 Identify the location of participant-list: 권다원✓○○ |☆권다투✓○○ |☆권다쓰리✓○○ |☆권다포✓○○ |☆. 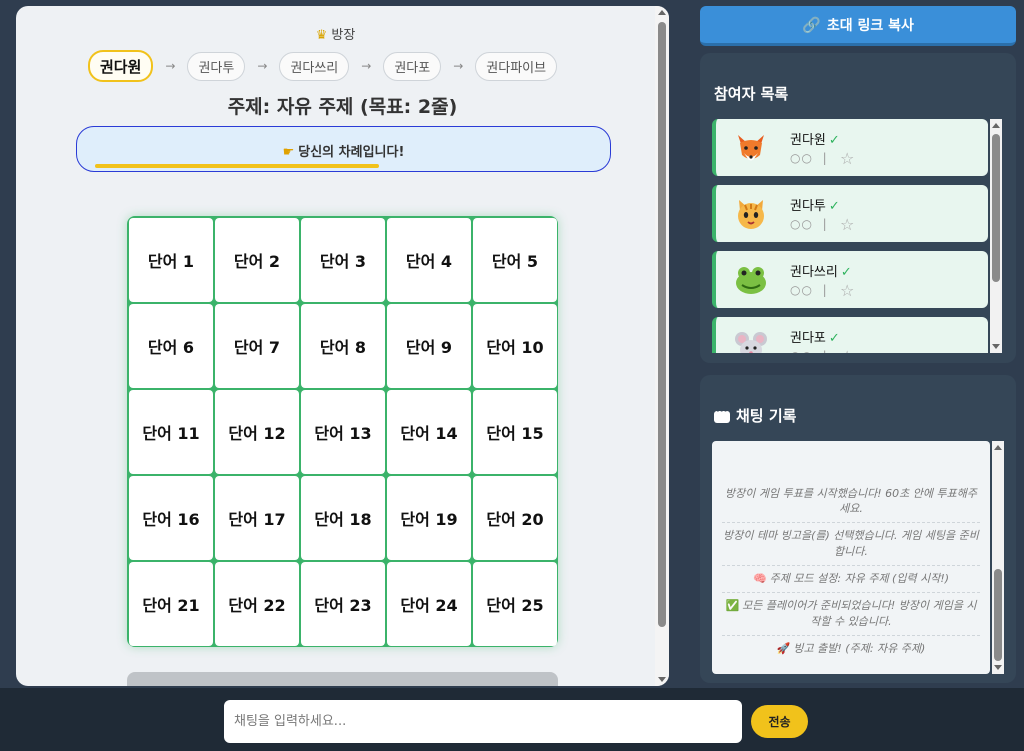
(850, 236).